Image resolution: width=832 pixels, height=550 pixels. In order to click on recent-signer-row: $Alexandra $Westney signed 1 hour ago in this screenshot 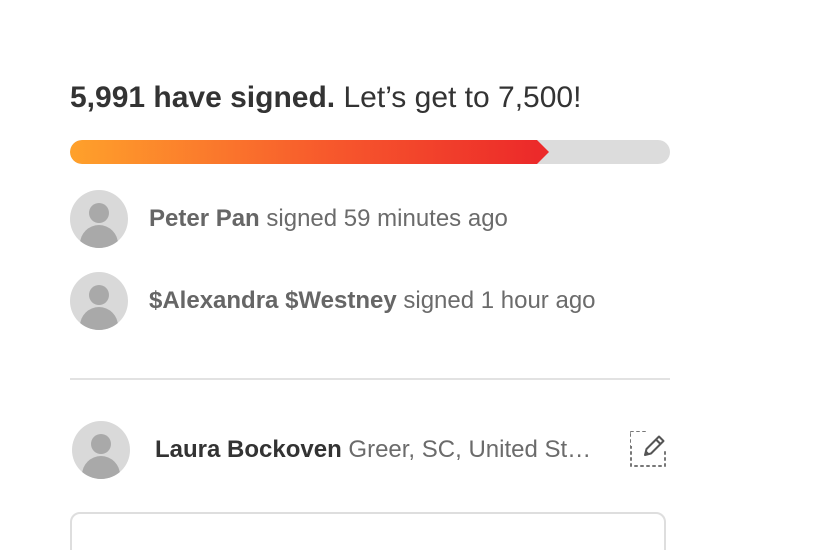, I will do `click(333, 301)`.